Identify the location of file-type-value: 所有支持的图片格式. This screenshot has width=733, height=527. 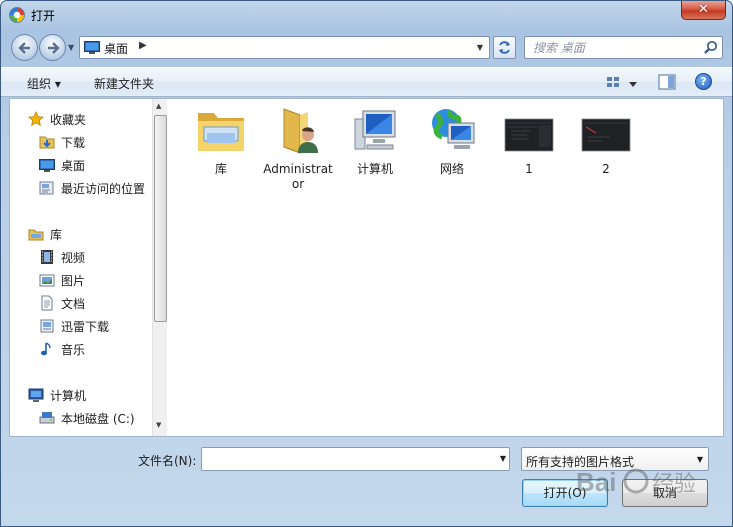
(580, 462).